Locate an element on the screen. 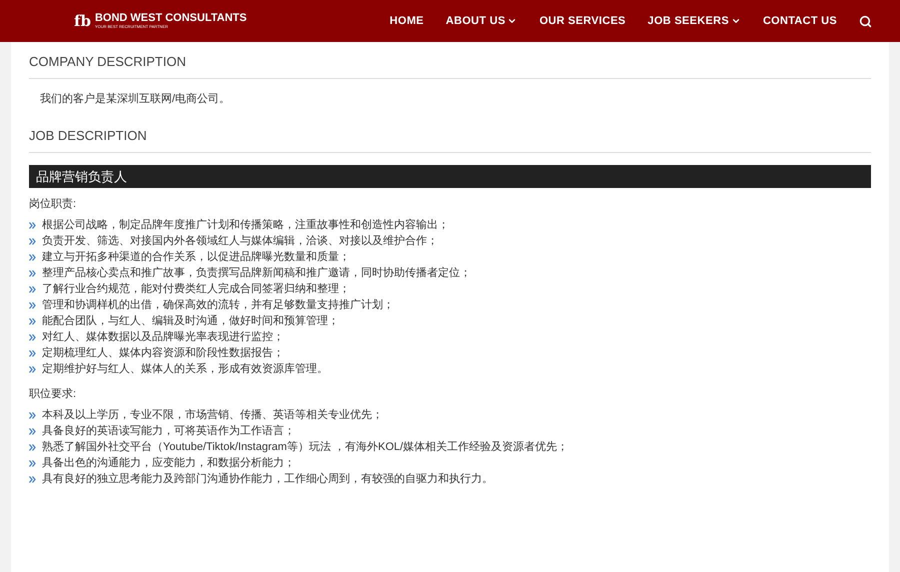 The height and width of the screenshot is (572, 900). list-item: 定期维护好与红人、媒体人的关系，形成有效资源库管理。 is located at coordinates (185, 370).